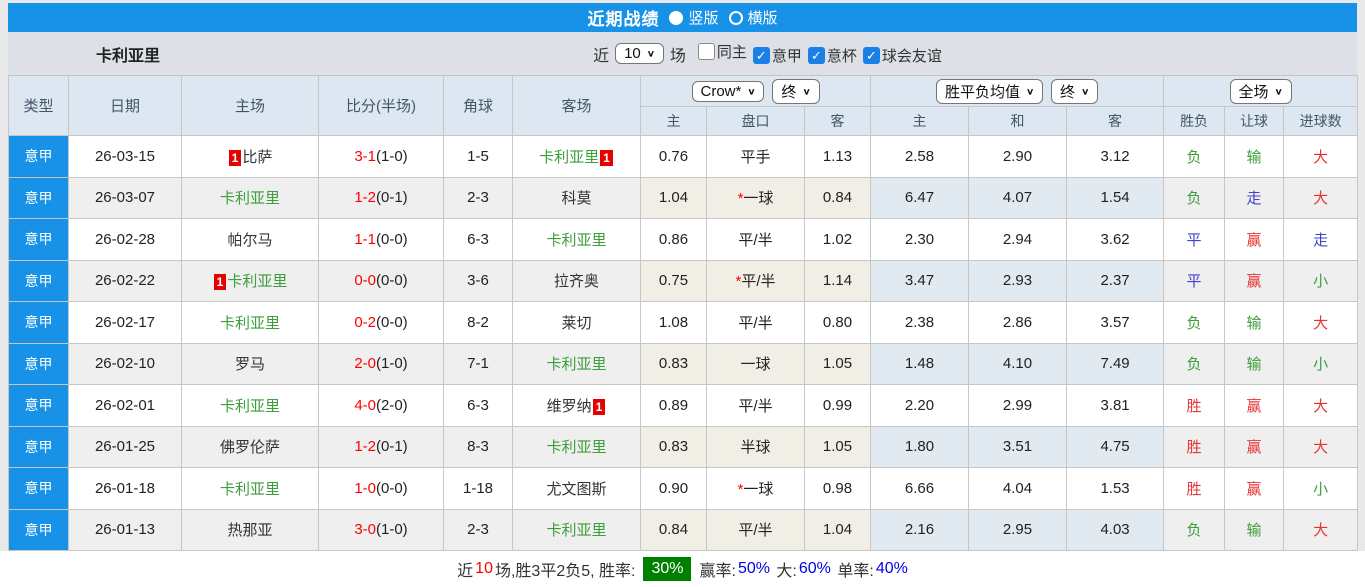 The image size is (1365, 587). I want to click on filter-checkbox-意杯: ✓ 意杯, so click(832, 55).